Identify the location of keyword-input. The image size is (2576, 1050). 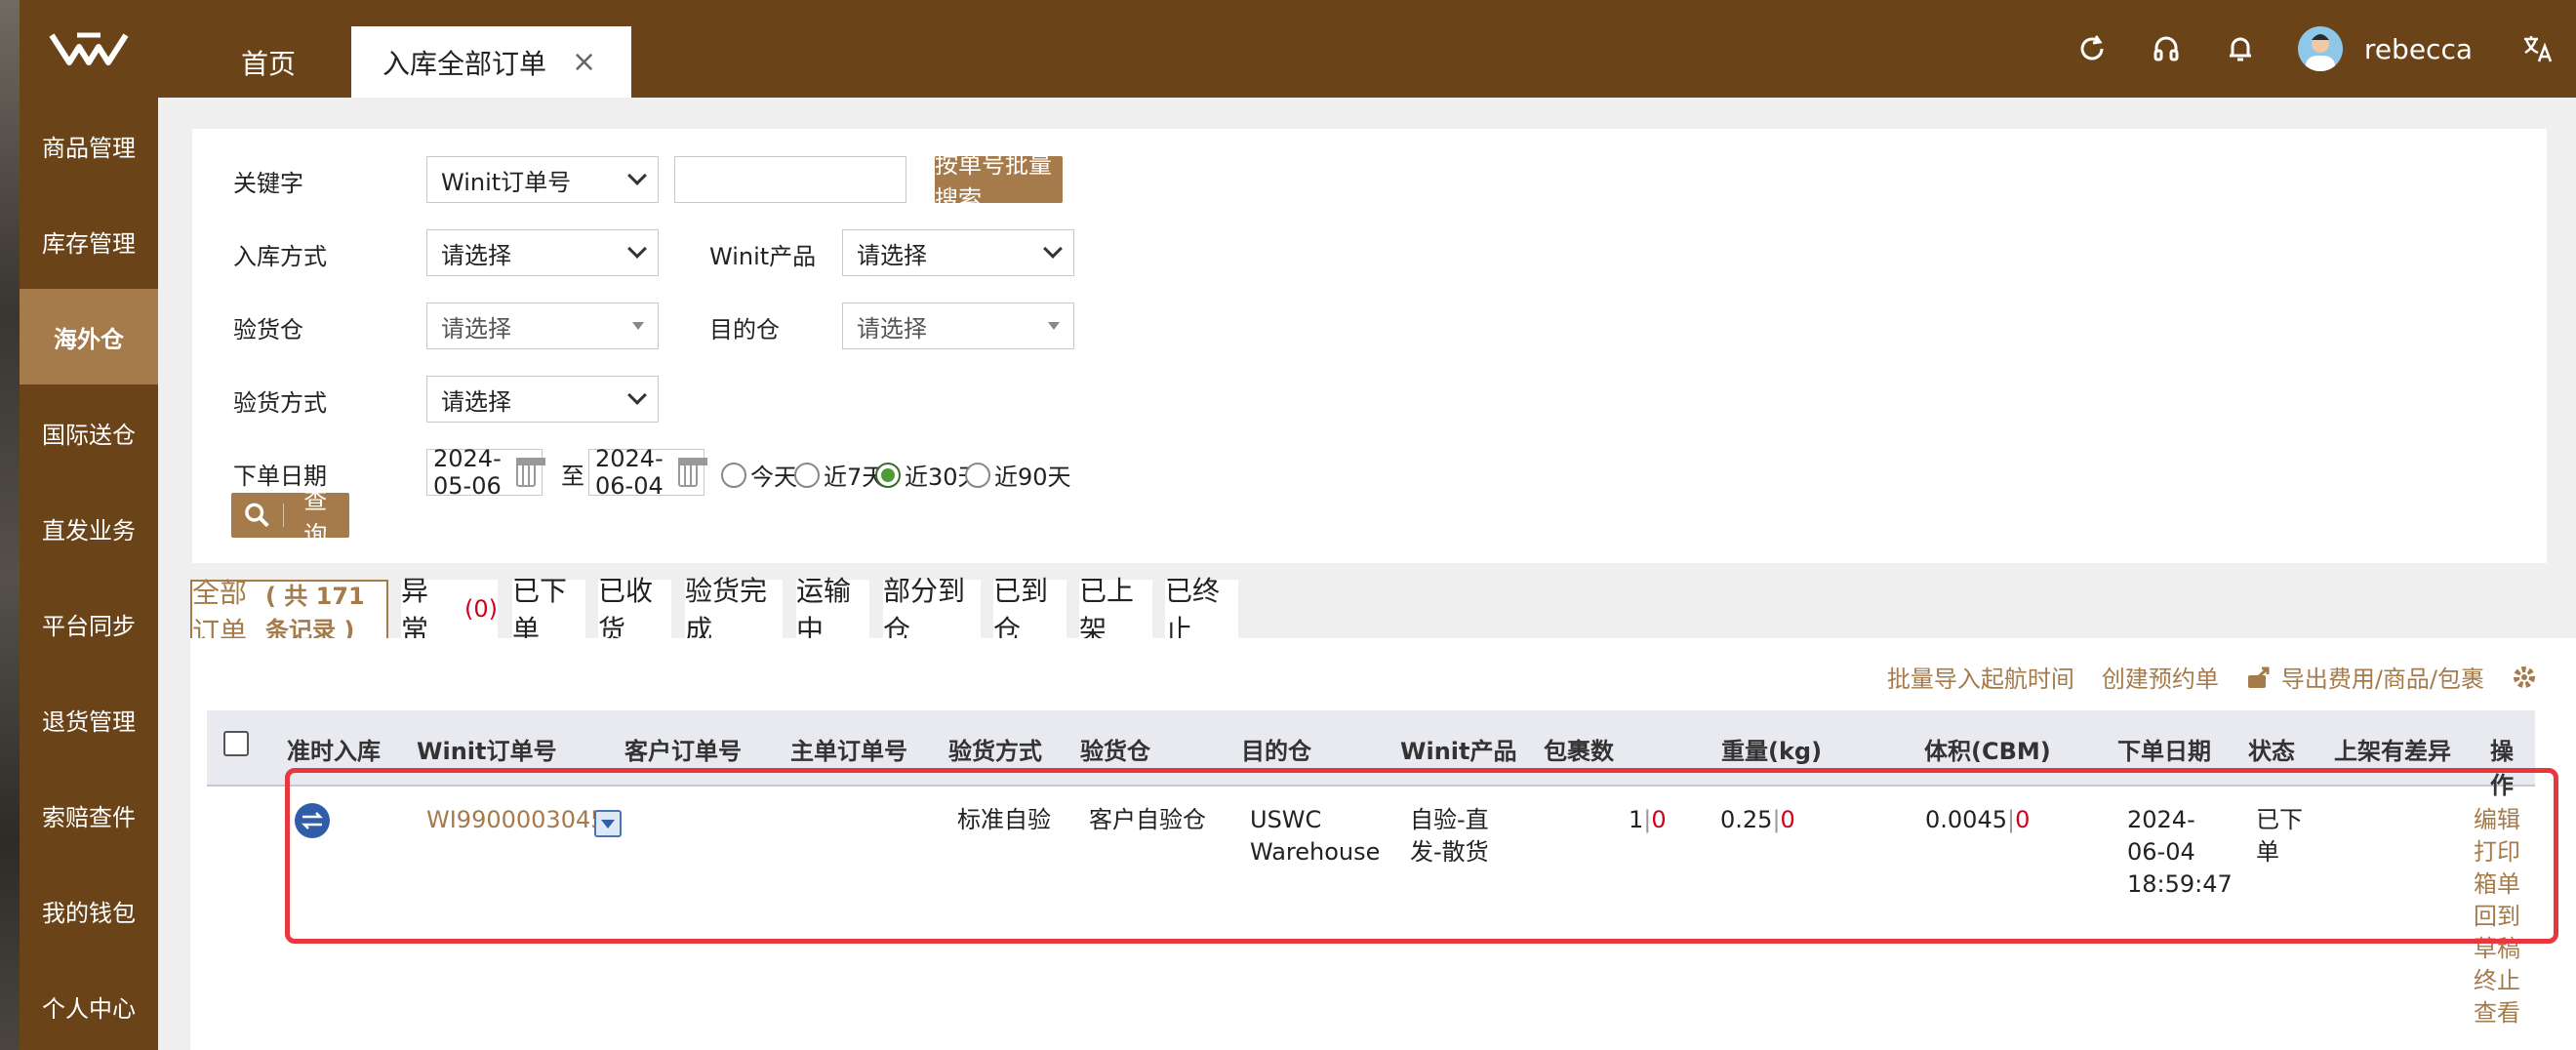
(790, 179).